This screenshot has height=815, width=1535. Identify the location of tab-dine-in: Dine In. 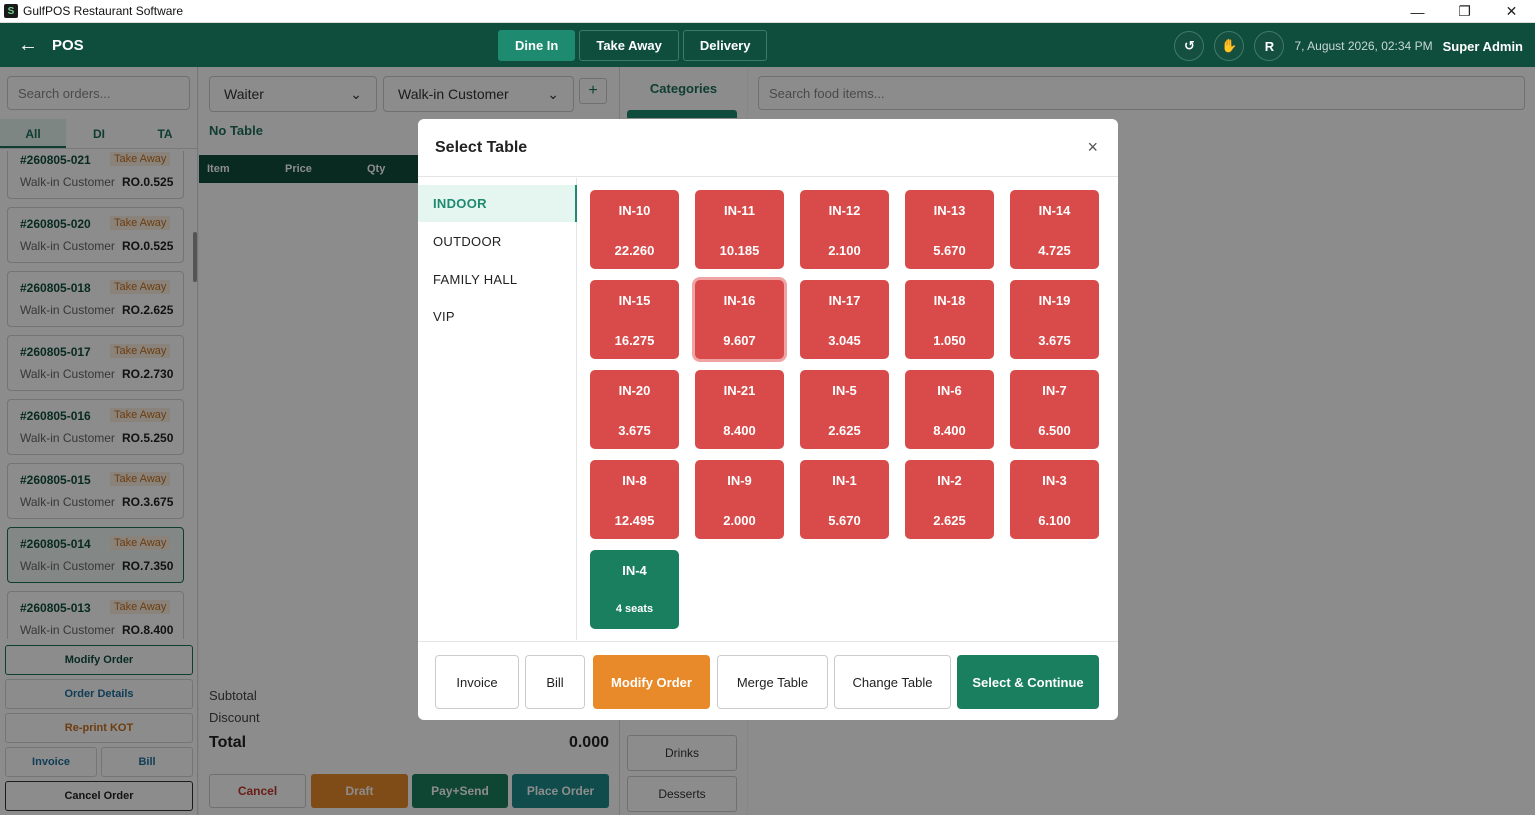
(537, 45).